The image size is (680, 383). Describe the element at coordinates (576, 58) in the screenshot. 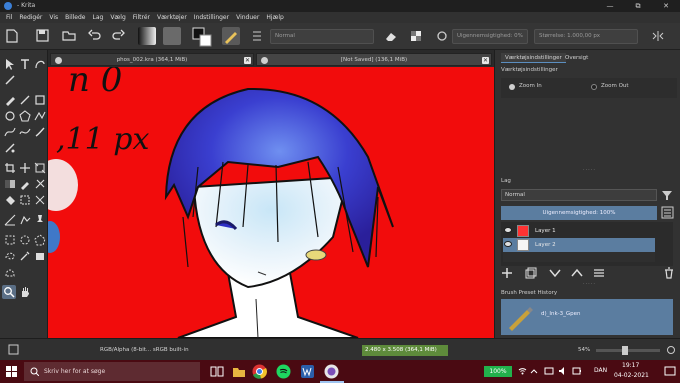

I see `tab-overview: Oversigt` at that location.